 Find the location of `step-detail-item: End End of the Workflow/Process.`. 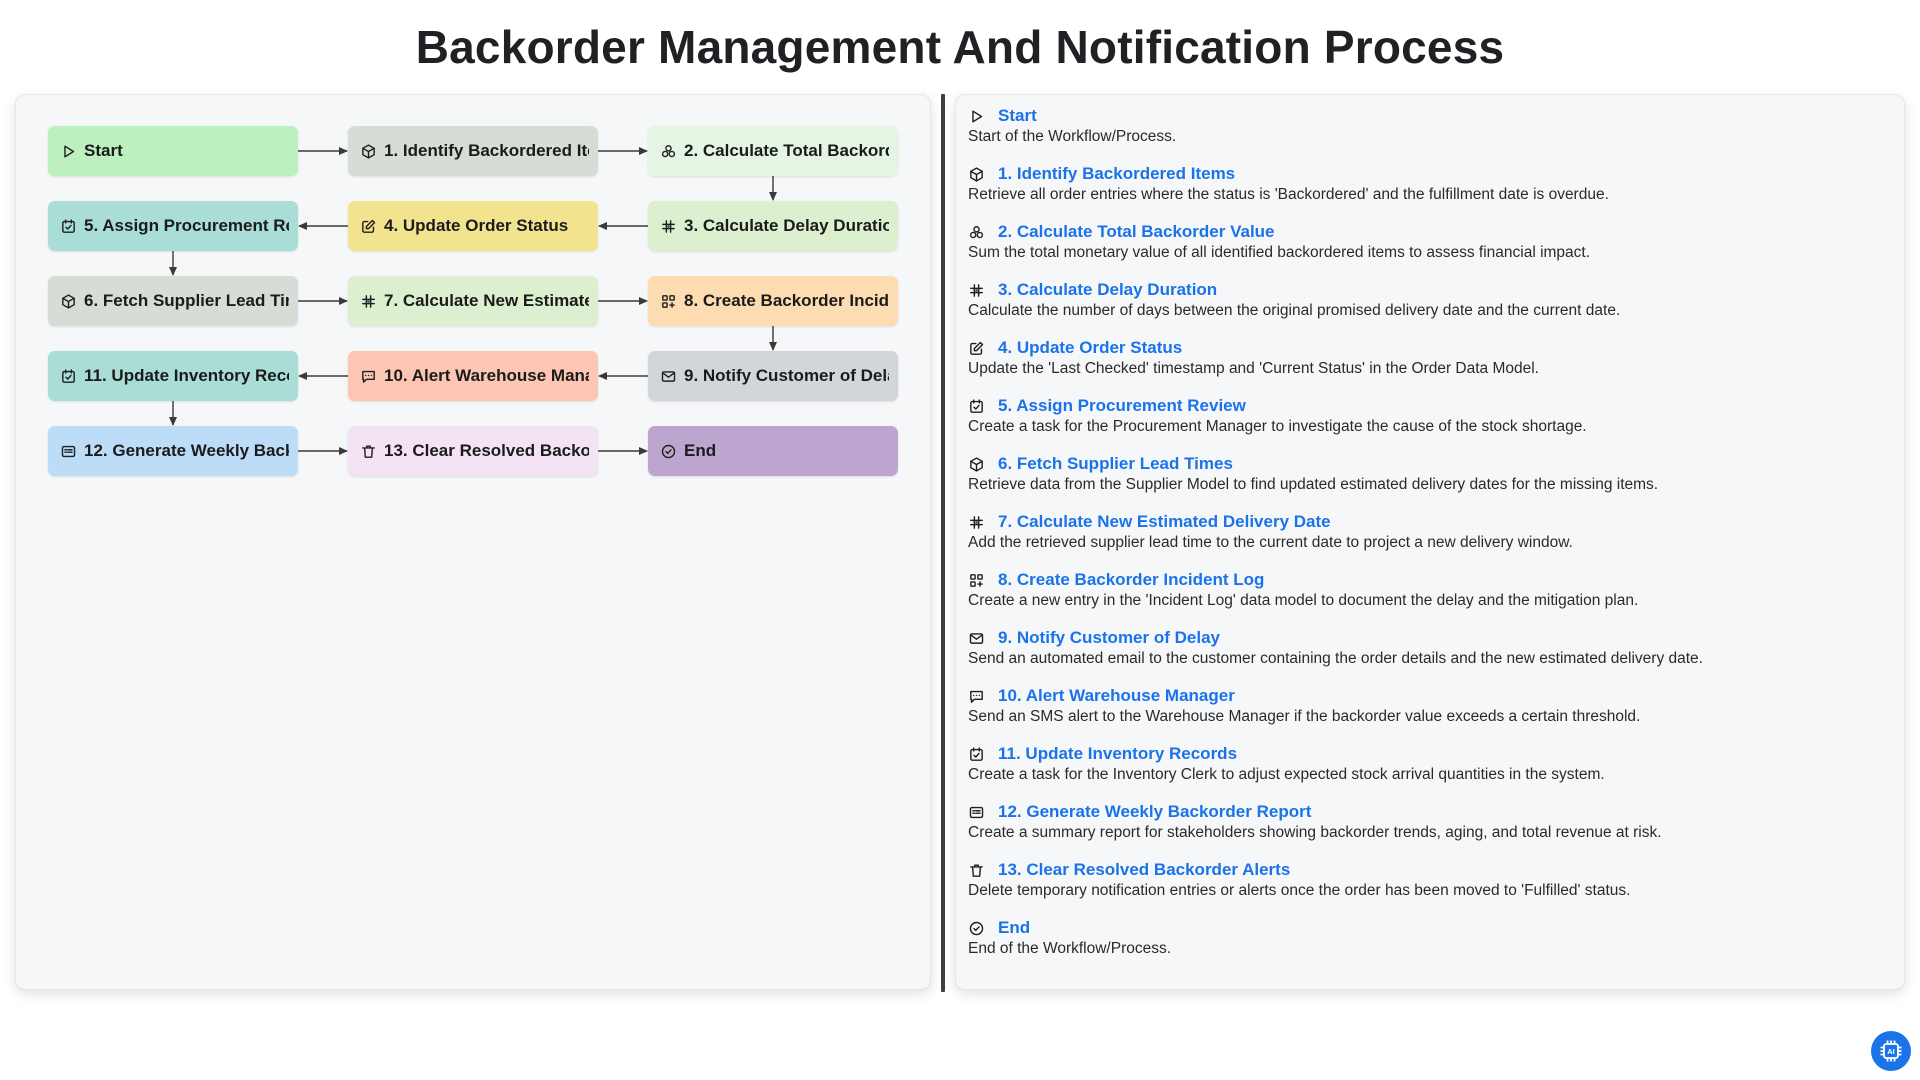

step-detail-item: End End of the Workflow/Process. is located at coordinates (1430, 938).